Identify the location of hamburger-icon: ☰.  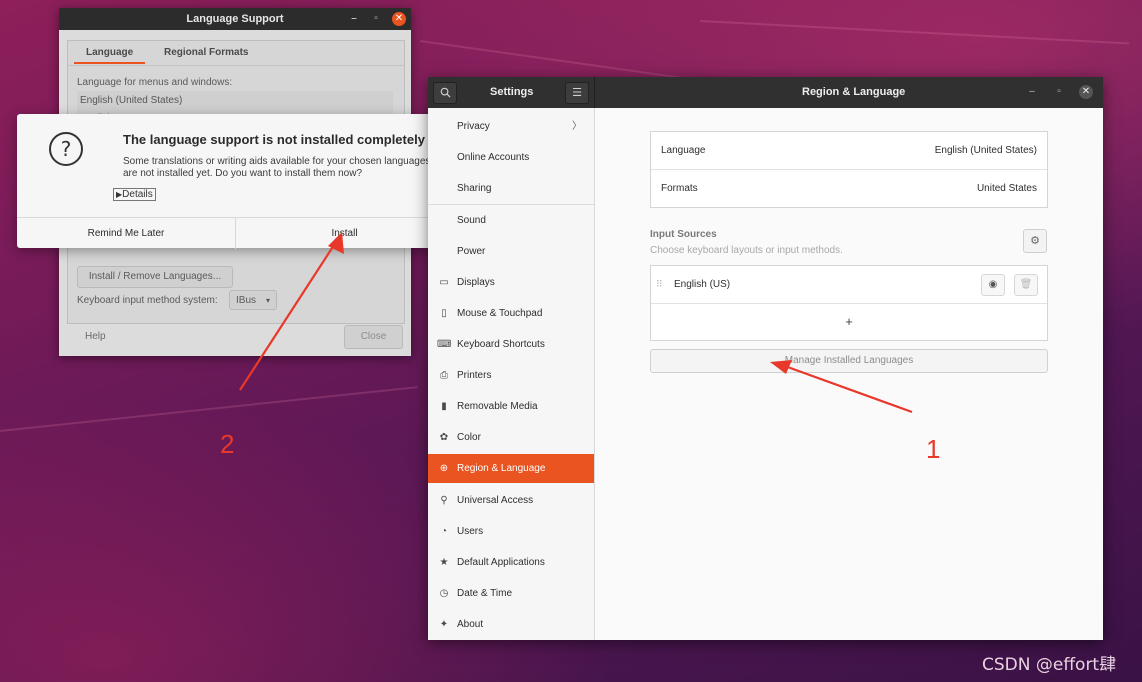
(577, 93).